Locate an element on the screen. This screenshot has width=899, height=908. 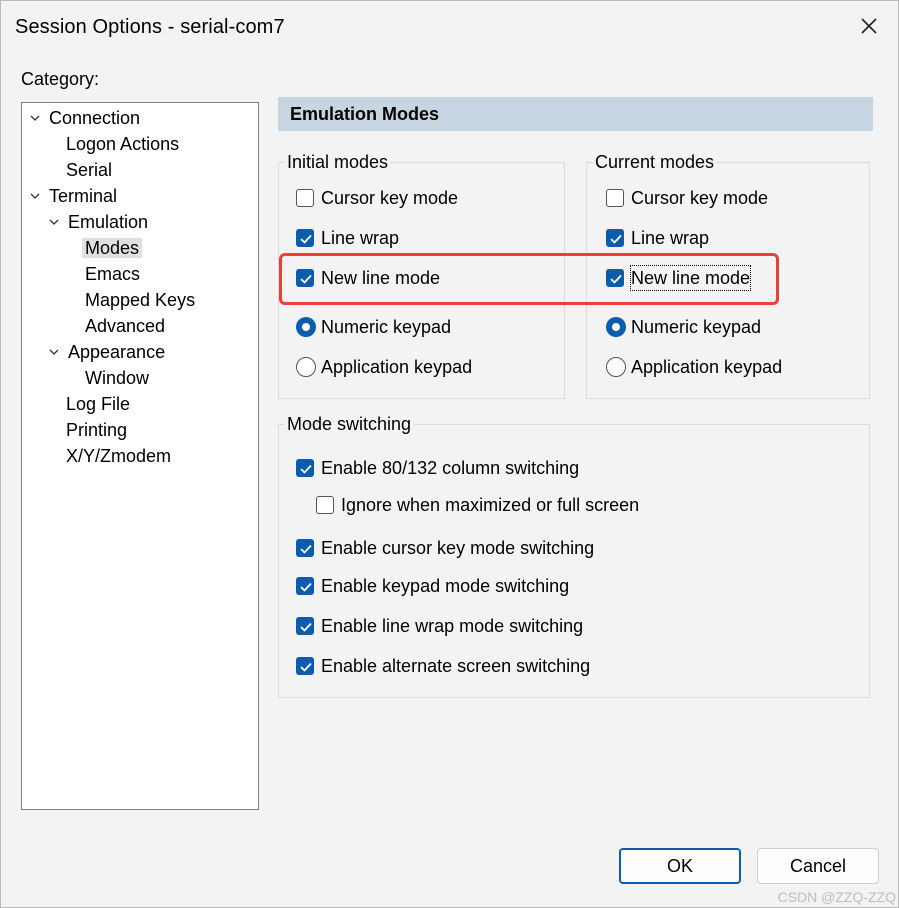
tree-item-label: Advanced is located at coordinates (125, 326).